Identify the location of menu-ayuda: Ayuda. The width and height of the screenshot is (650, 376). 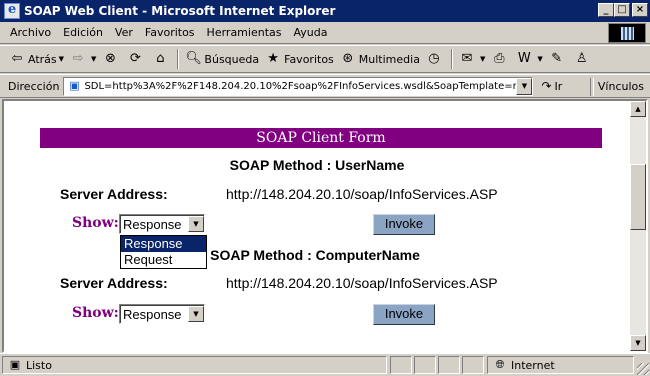
(310, 32).